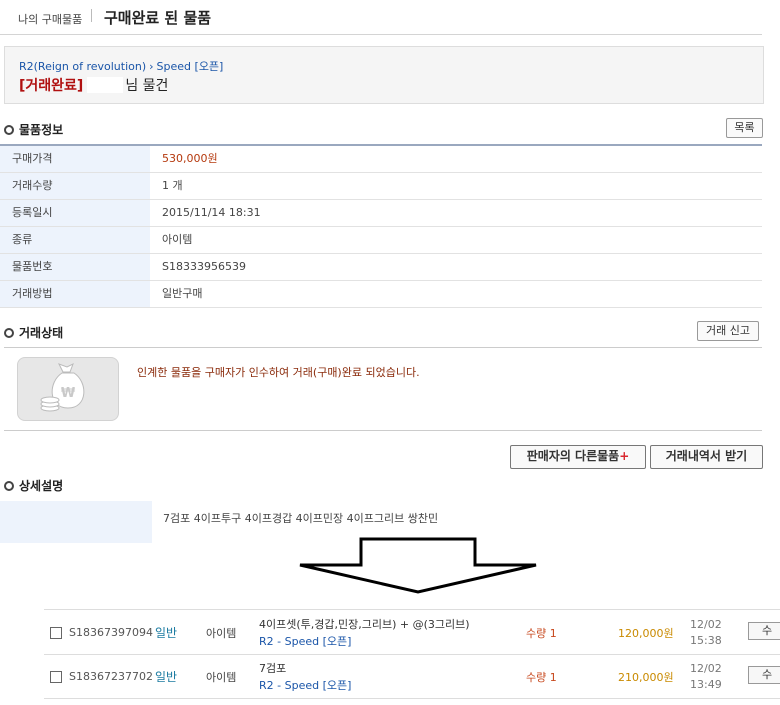 The image size is (780, 705). Describe the element at coordinates (383, 389) in the screenshot. I see `status-box: ₩ 인계한 물품을 구매자가 인수하여 거래(구매)완료 되었습니다.` at that location.